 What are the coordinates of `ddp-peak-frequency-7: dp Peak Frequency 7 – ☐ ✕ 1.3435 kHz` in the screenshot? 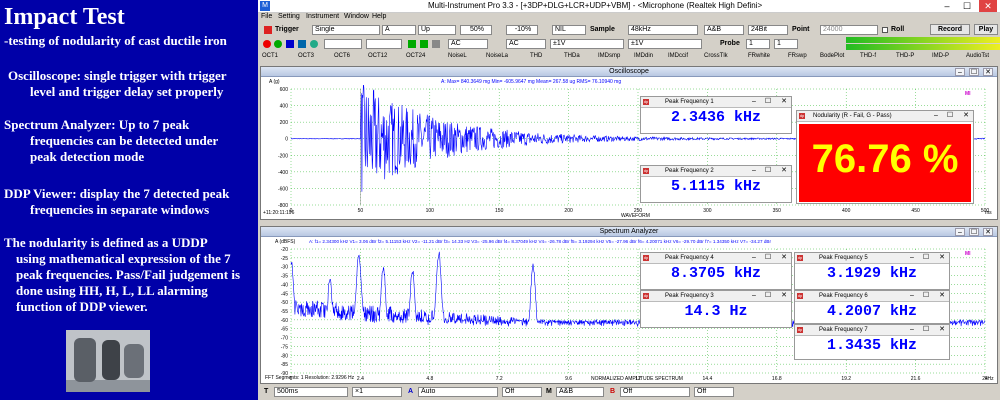 It's located at (872, 342).